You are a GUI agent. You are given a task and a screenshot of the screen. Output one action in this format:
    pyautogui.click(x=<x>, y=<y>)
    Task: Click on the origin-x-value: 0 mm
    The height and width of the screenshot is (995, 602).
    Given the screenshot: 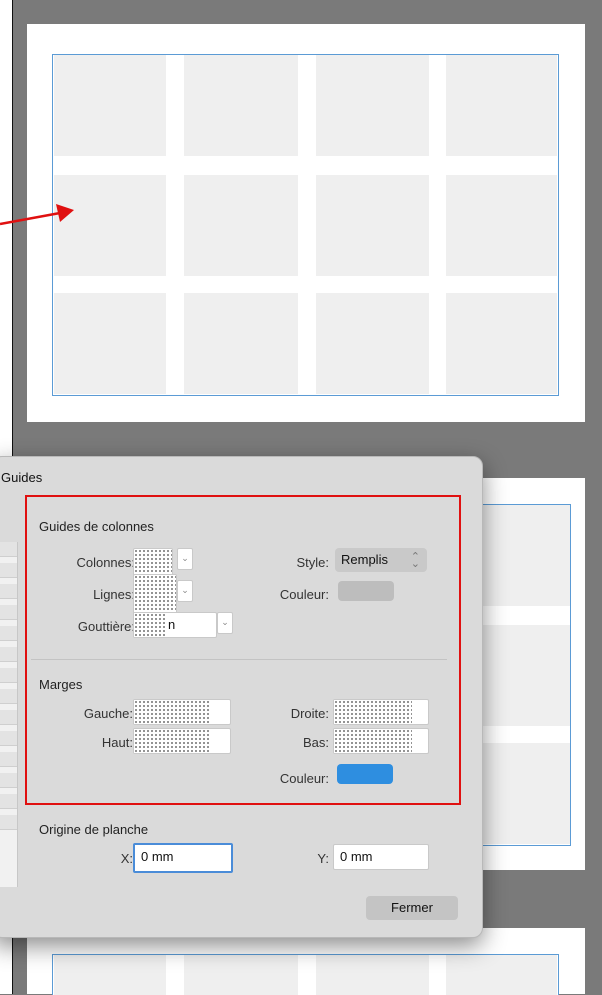 What is the action you would take?
    pyautogui.click(x=157, y=856)
    